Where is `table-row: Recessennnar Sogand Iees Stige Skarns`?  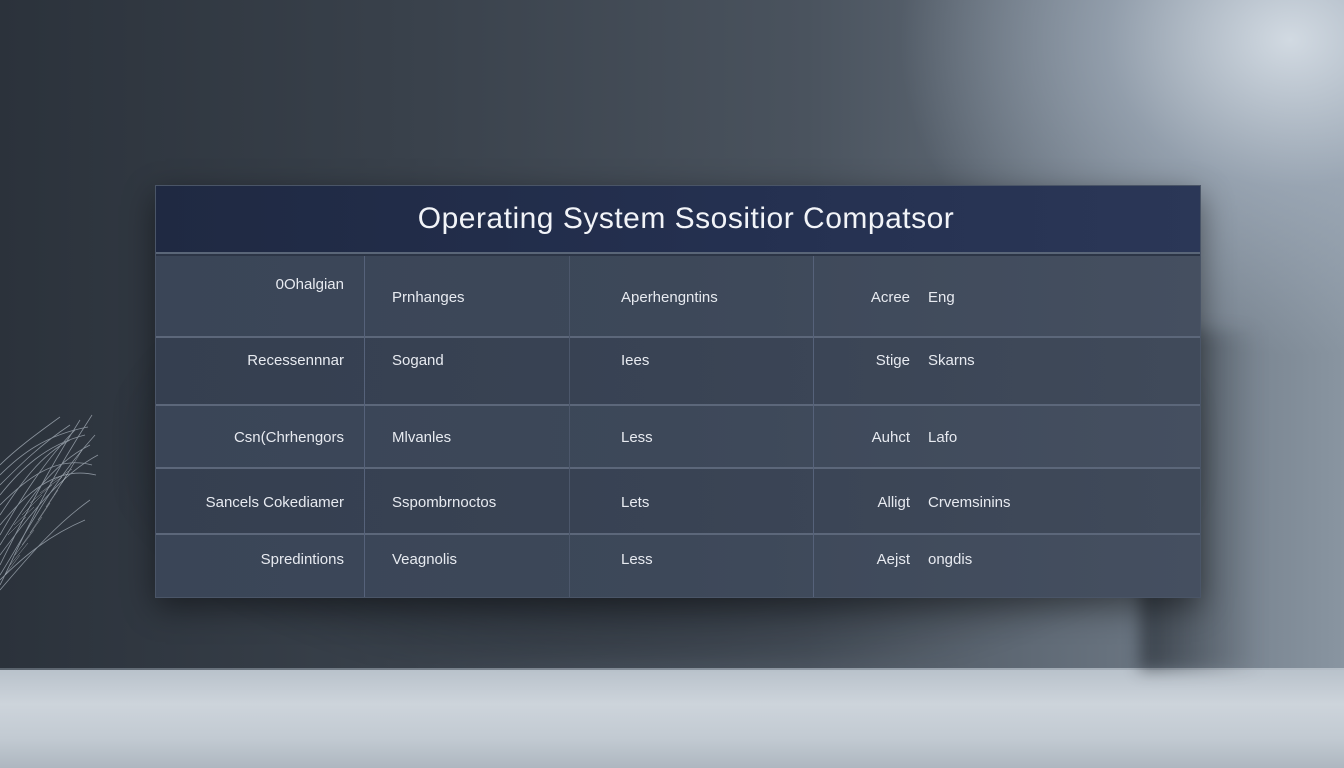 table-row: Recessennnar Sogand Iees Stige Skarns is located at coordinates (678, 372).